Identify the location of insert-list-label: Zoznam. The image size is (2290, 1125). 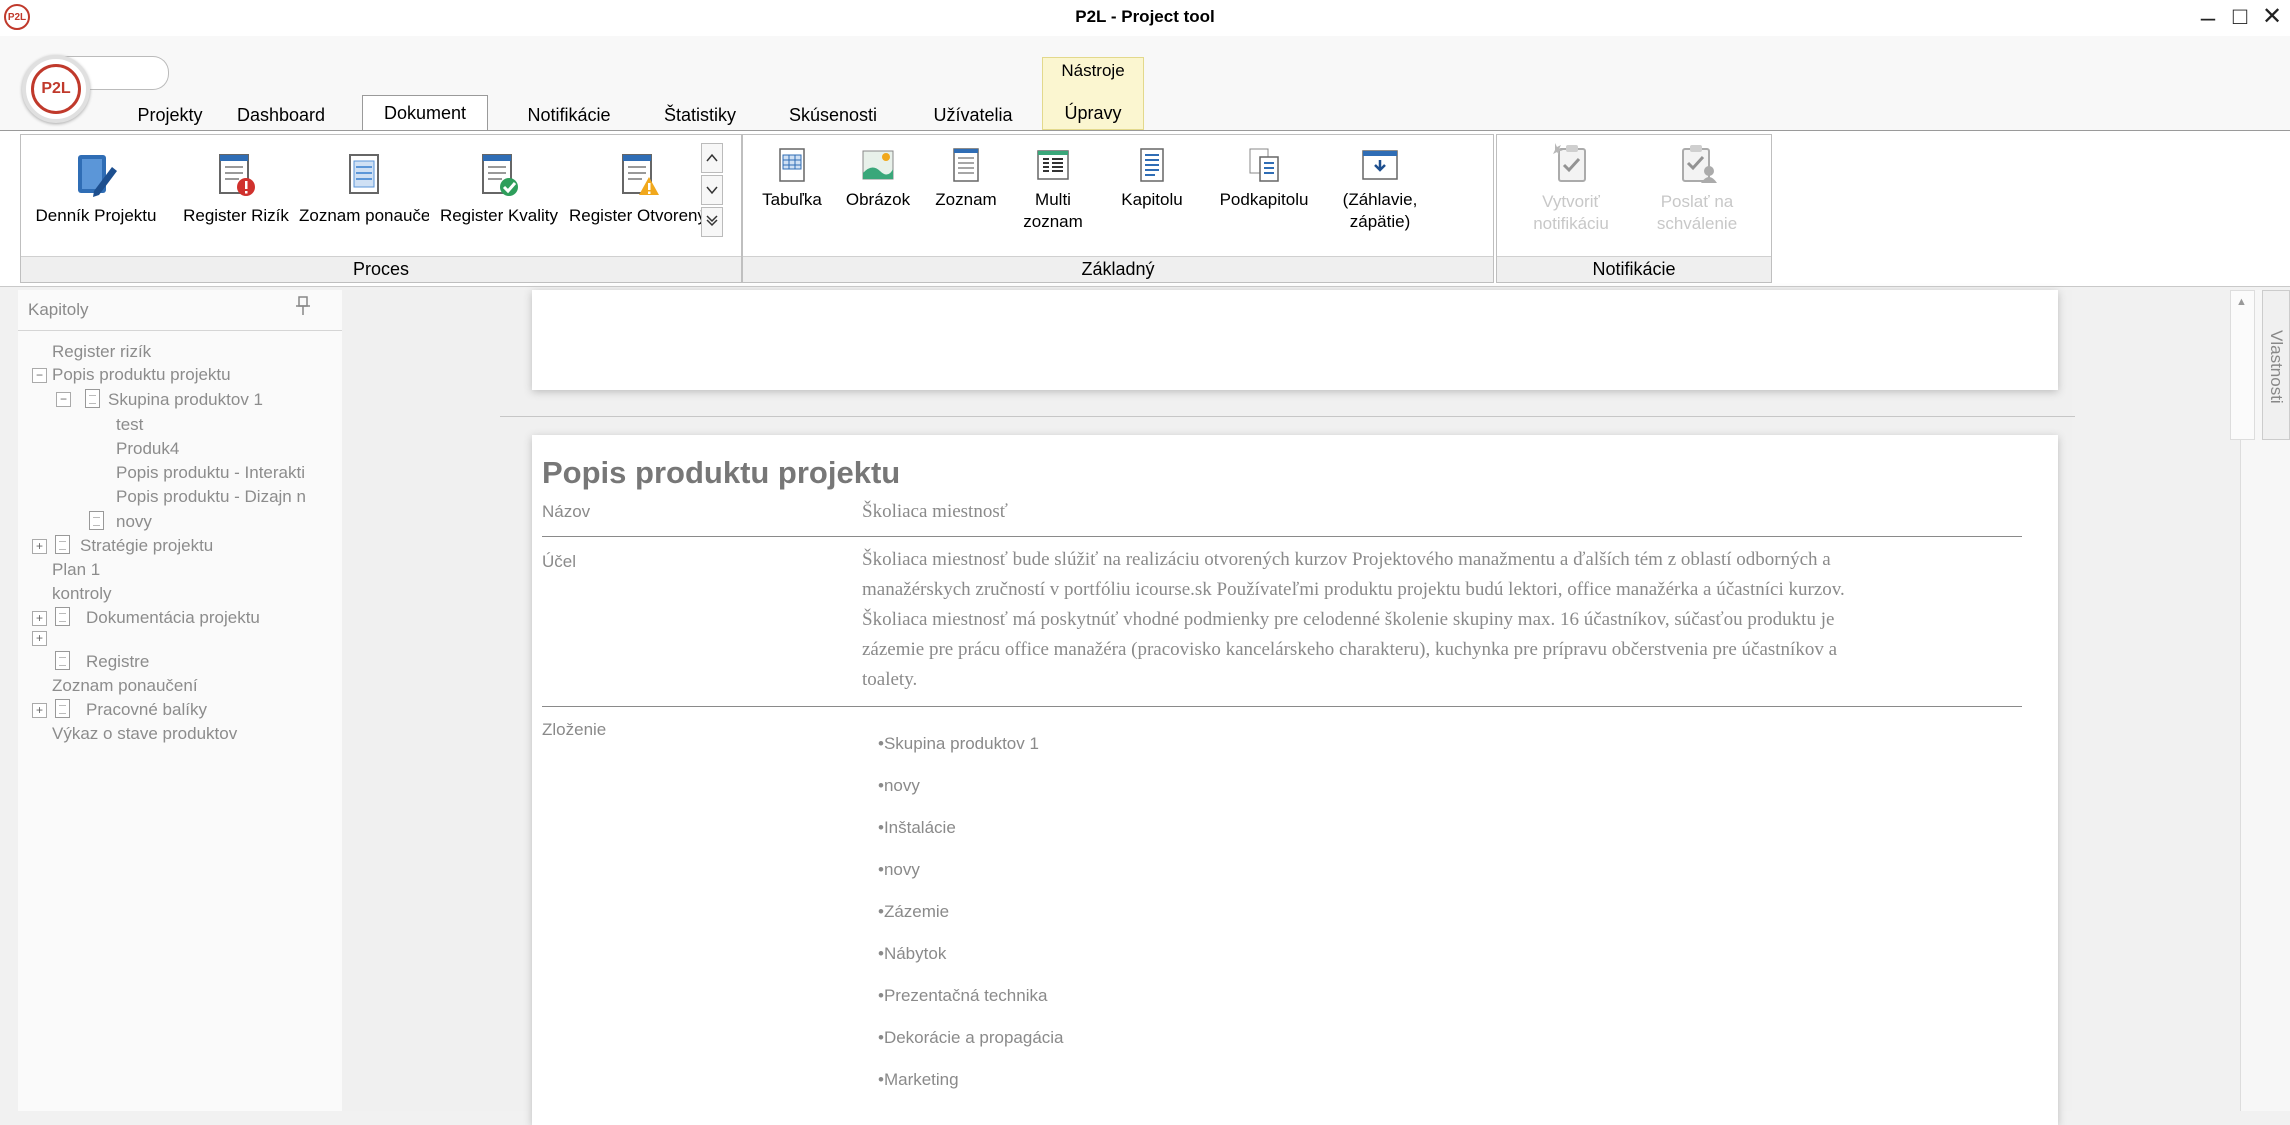
(966, 199).